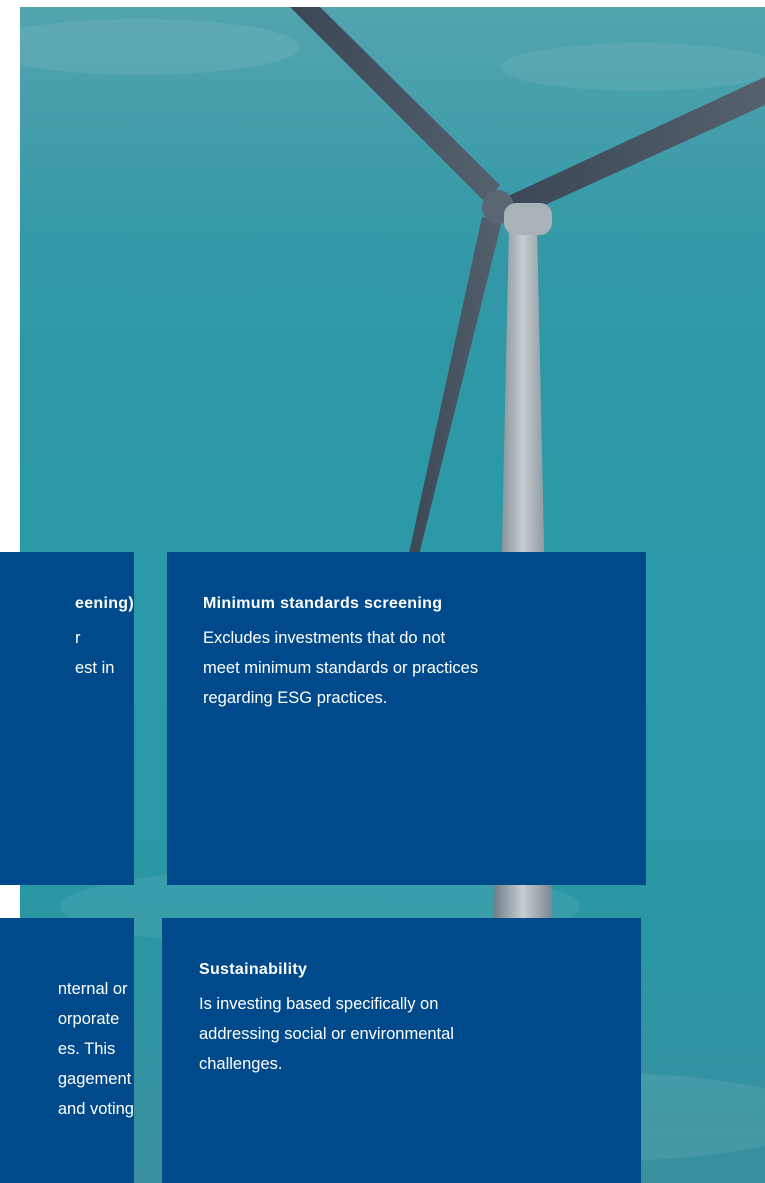 The image size is (765, 1183). I want to click on card-body-line: addressing social or environmental, so click(326, 1034).